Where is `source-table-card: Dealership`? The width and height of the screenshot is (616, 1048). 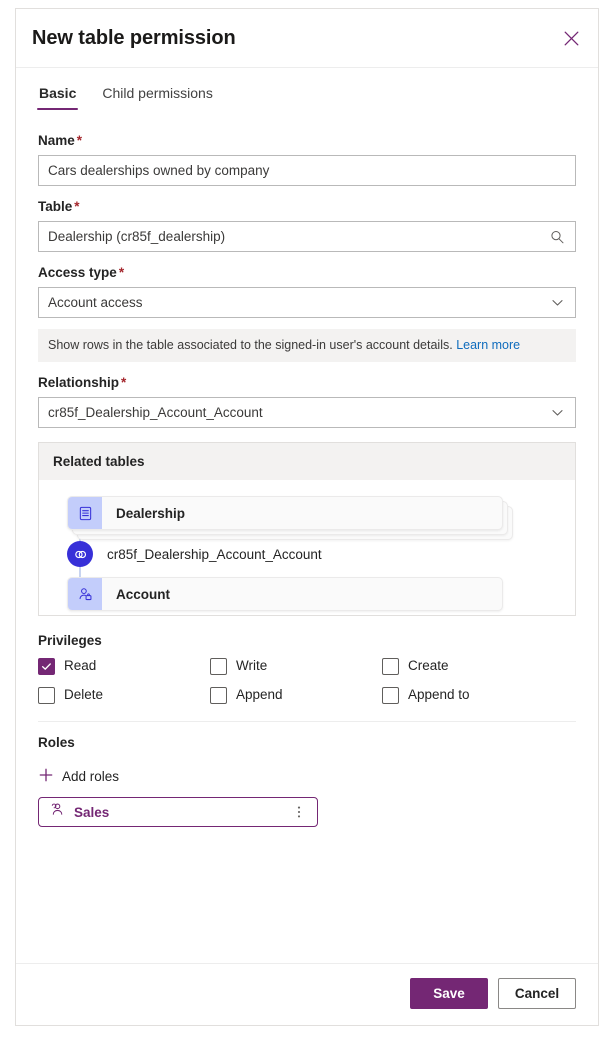 source-table-card: Dealership is located at coordinates (285, 513).